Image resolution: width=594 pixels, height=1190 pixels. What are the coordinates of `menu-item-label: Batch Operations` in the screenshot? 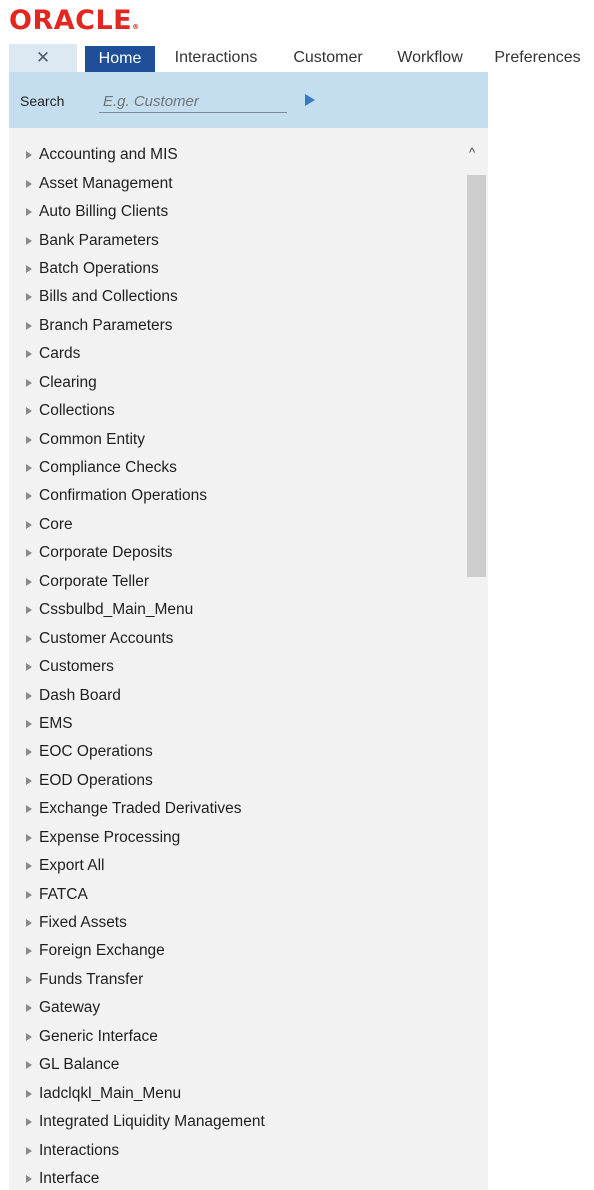 It's located at (99, 268).